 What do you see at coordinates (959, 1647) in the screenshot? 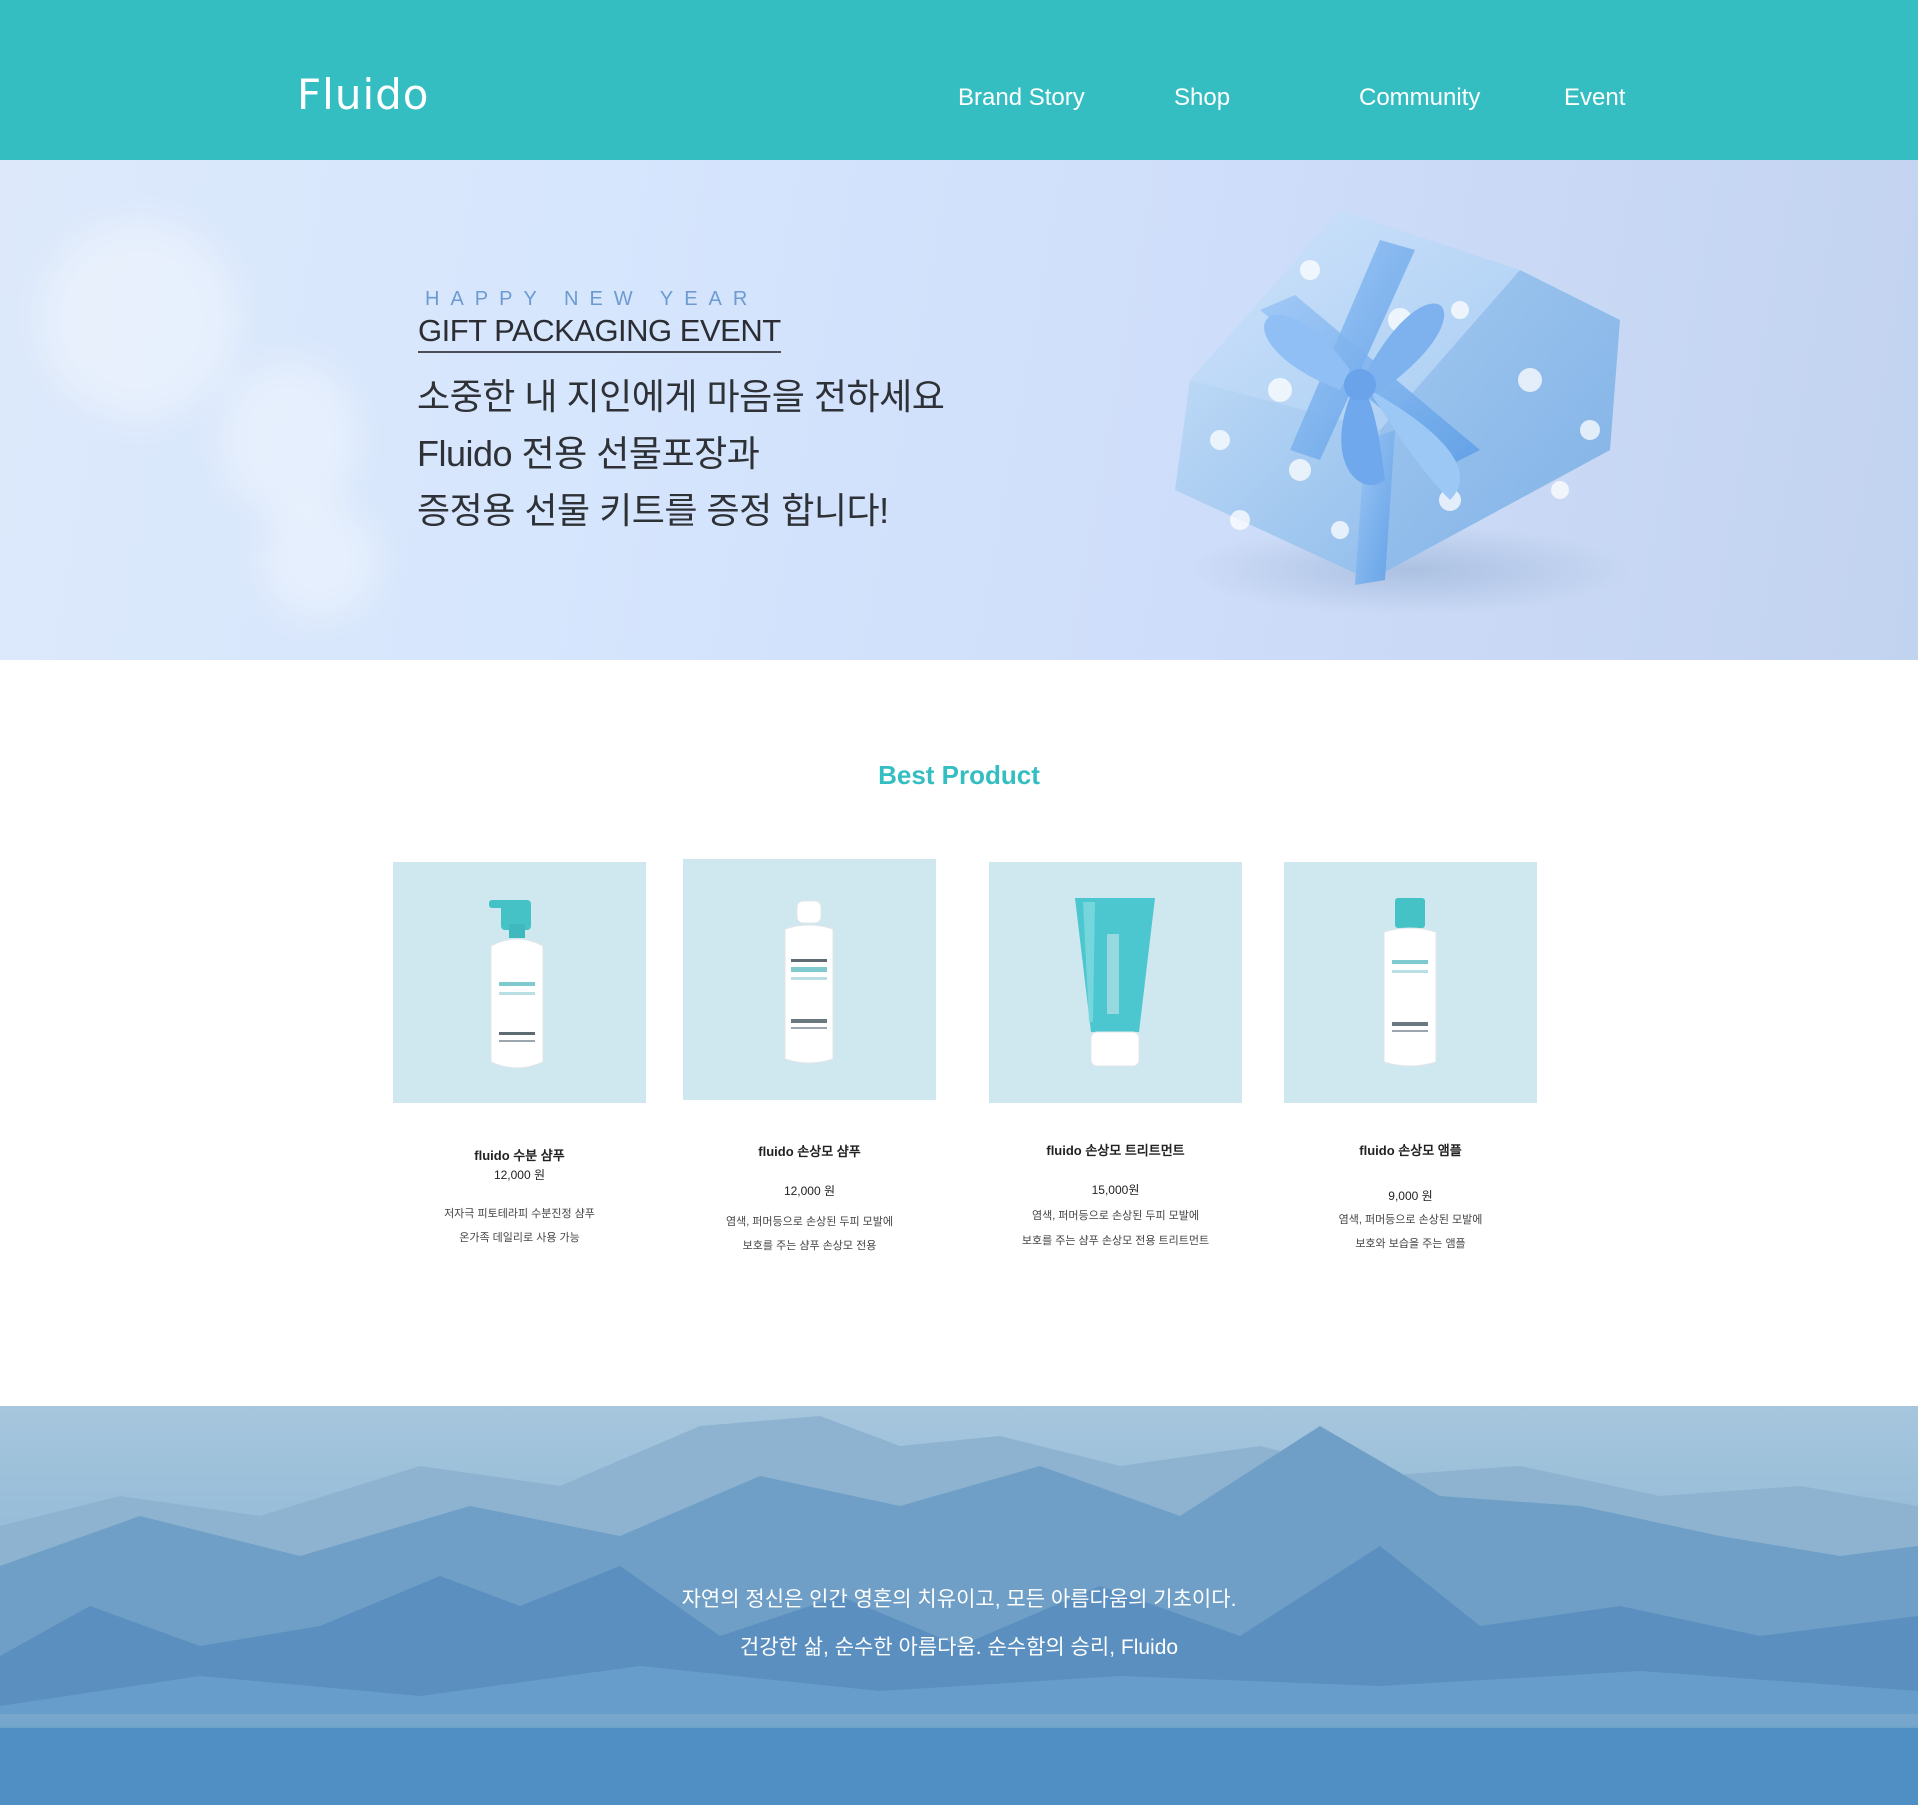
I see `footer-quote-2: 건강한 삶, 순수한 아름다움. 순수함의 승리, Fluido` at bounding box center [959, 1647].